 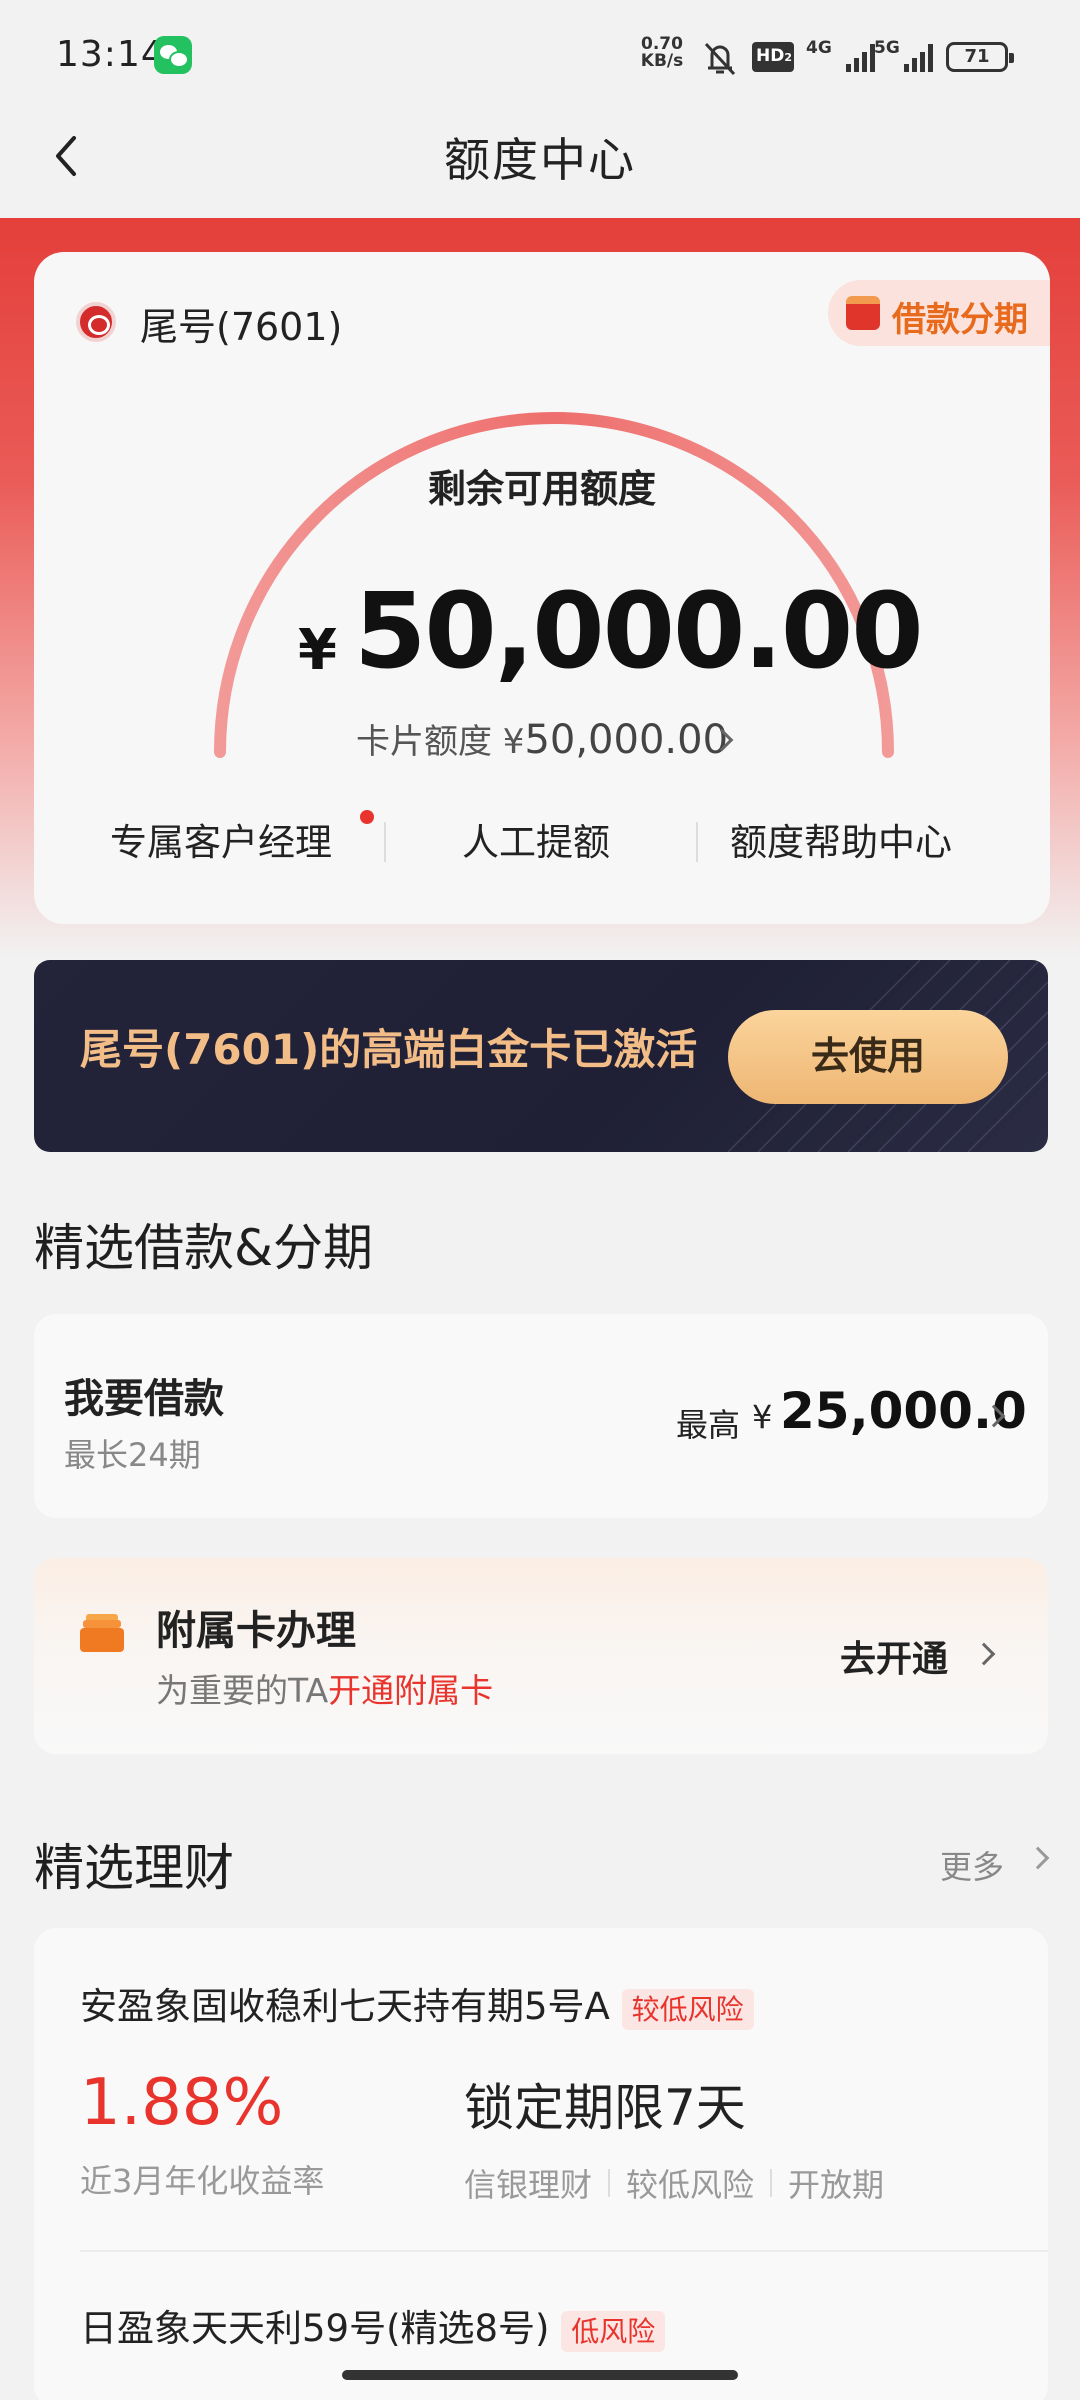 I want to click on battery-icon: 71, so click(x=980, y=57).